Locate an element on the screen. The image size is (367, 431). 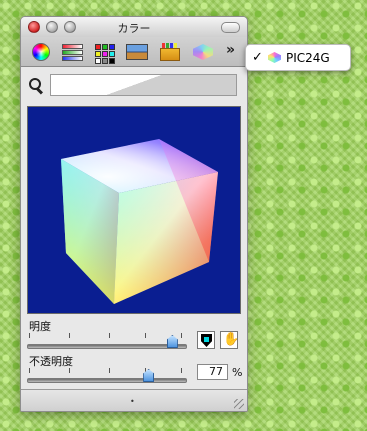
color-palettes-button is located at coordinates (105, 52).